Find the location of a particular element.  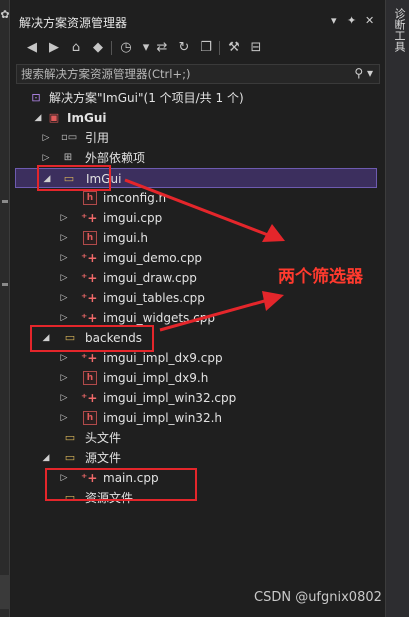

annotation-arrows is located at coordinates (204, 255).